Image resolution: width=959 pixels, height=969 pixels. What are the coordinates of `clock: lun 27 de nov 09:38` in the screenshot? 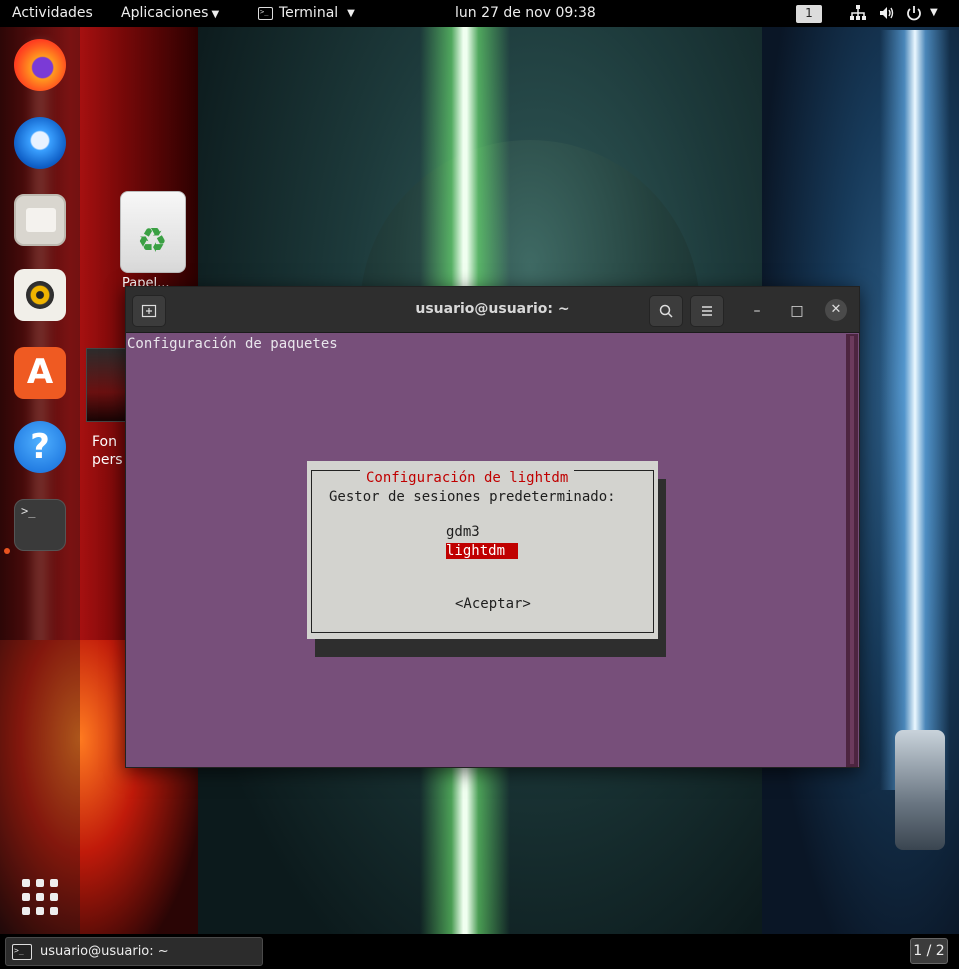 It's located at (525, 13).